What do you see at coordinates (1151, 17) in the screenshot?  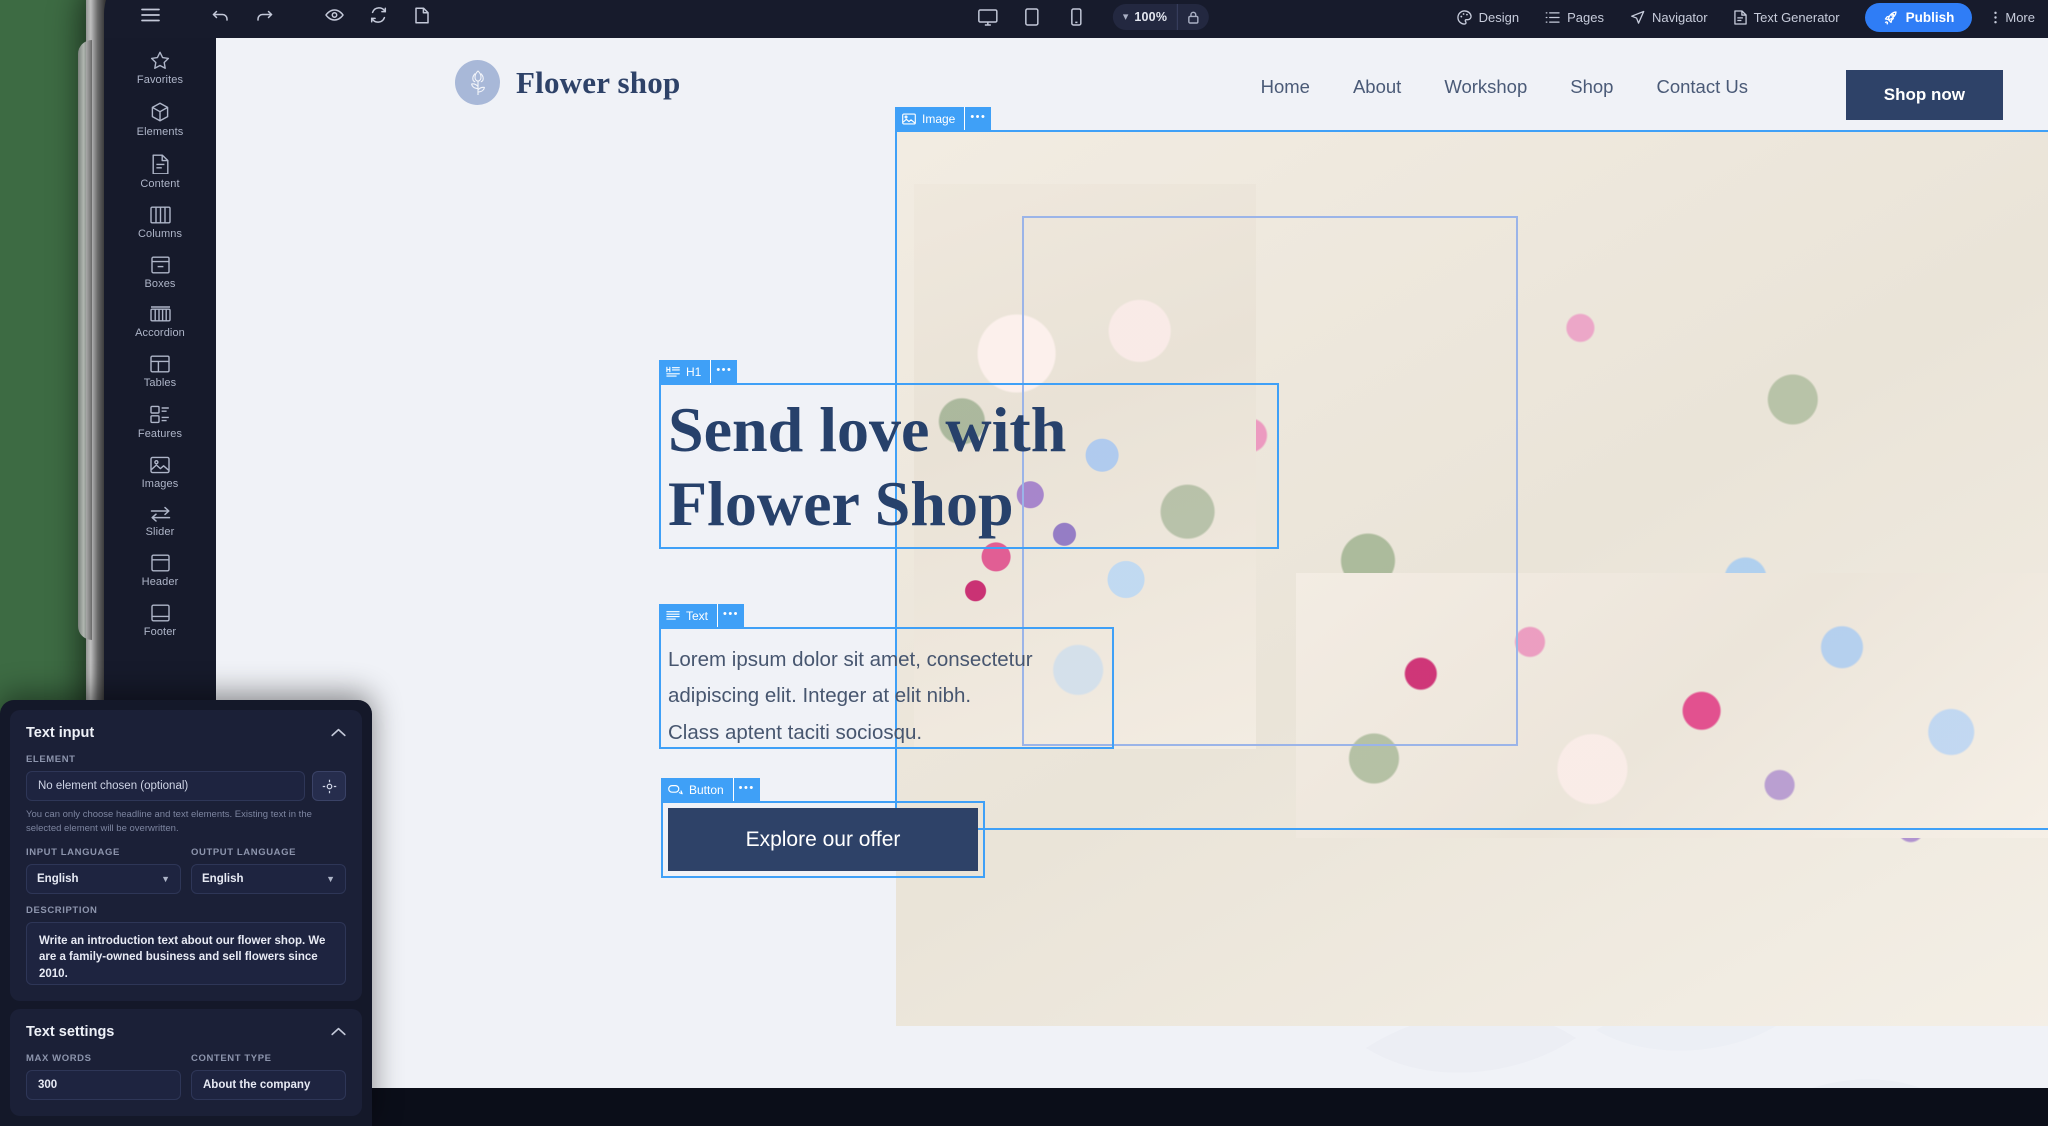 I see `zoom-level-value: 100%` at bounding box center [1151, 17].